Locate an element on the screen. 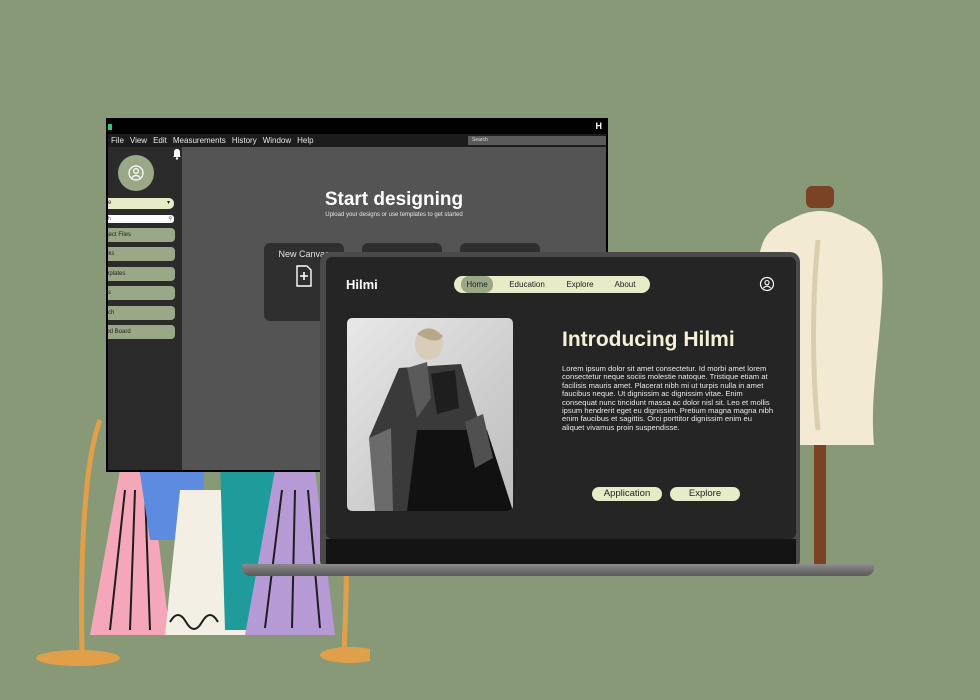  menu-edit: Edit is located at coordinates (160, 140).